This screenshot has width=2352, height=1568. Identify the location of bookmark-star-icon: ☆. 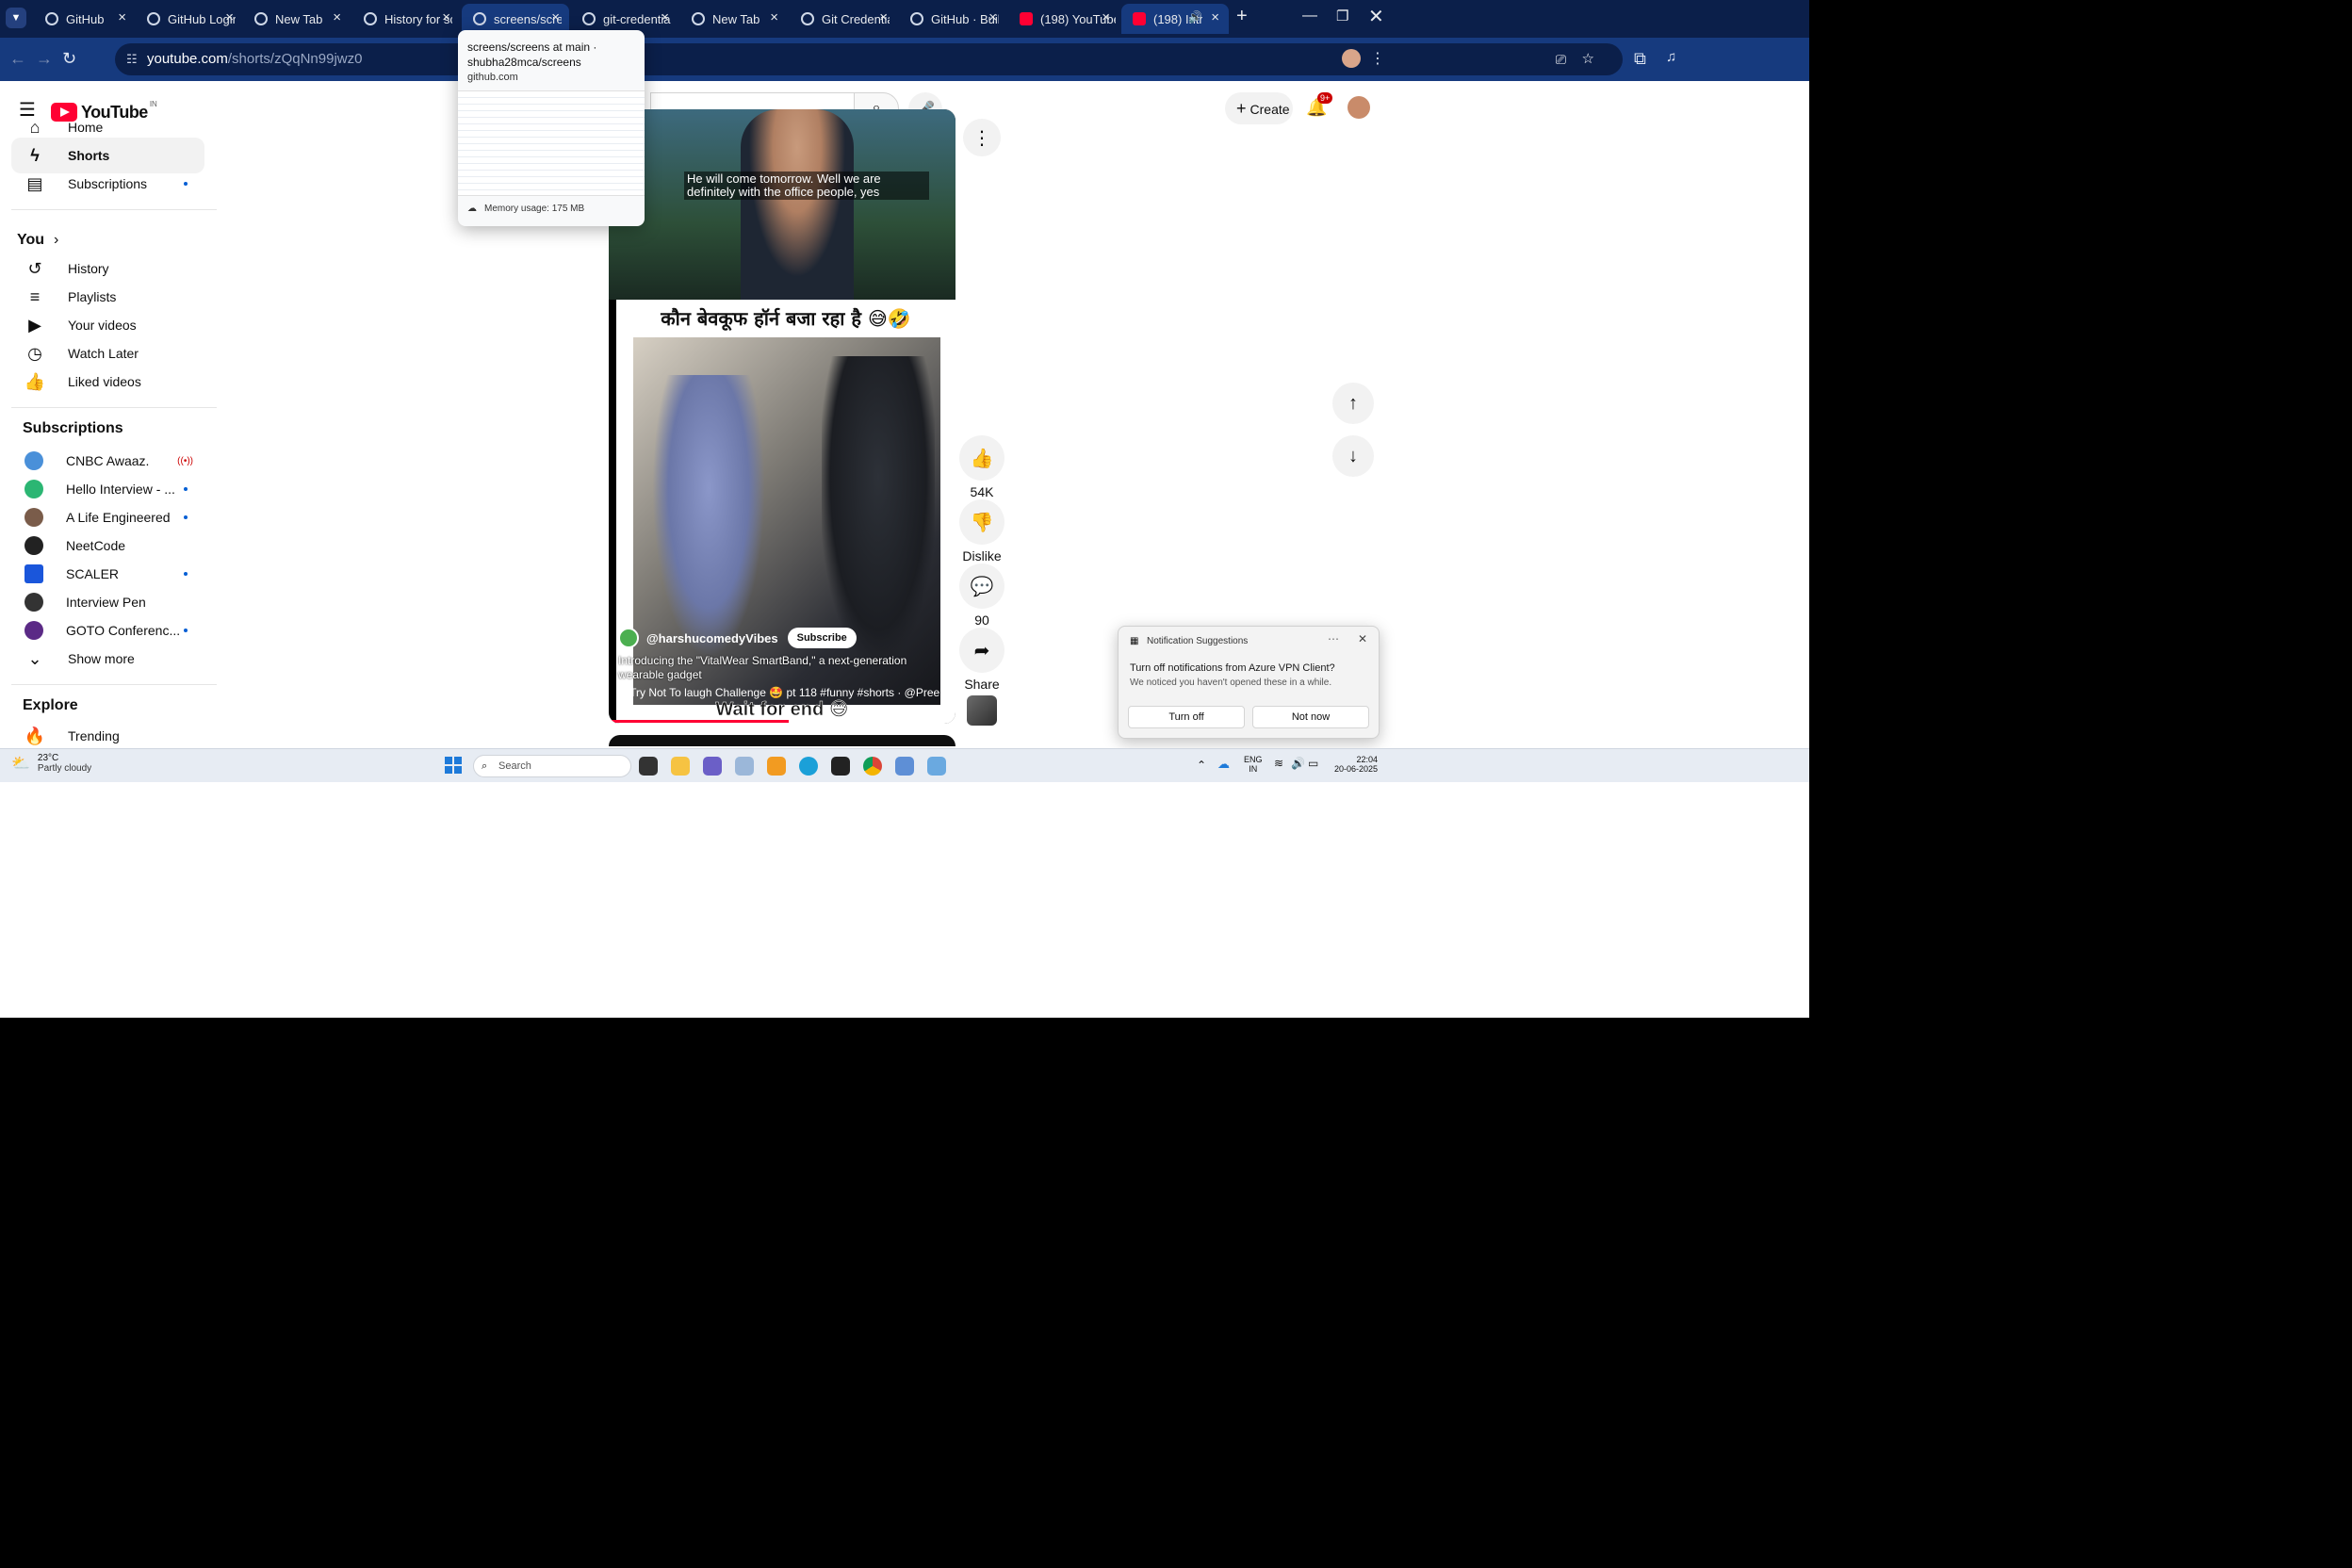
(1588, 59).